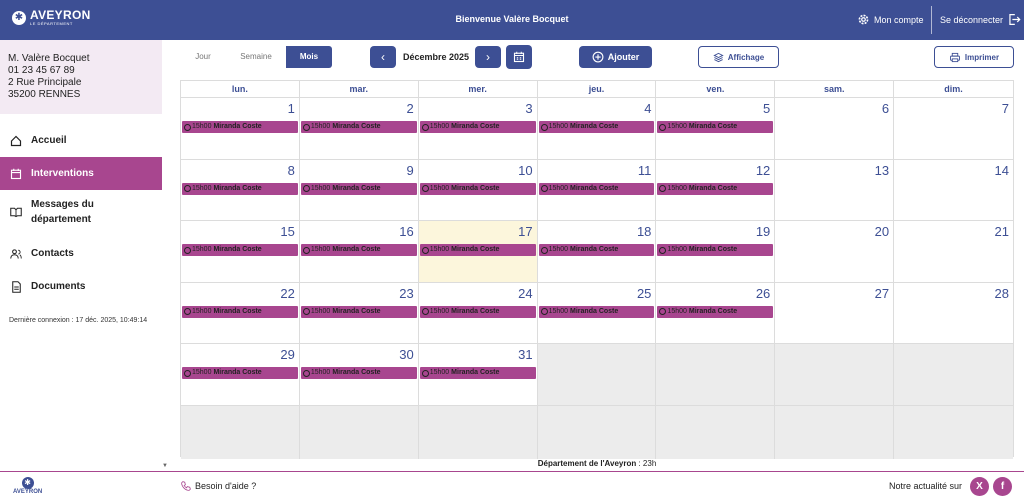 The height and width of the screenshot is (500, 1024). What do you see at coordinates (406, 231) in the screenshot?
I see `day-number: 16` at bounding box center [406, 231].